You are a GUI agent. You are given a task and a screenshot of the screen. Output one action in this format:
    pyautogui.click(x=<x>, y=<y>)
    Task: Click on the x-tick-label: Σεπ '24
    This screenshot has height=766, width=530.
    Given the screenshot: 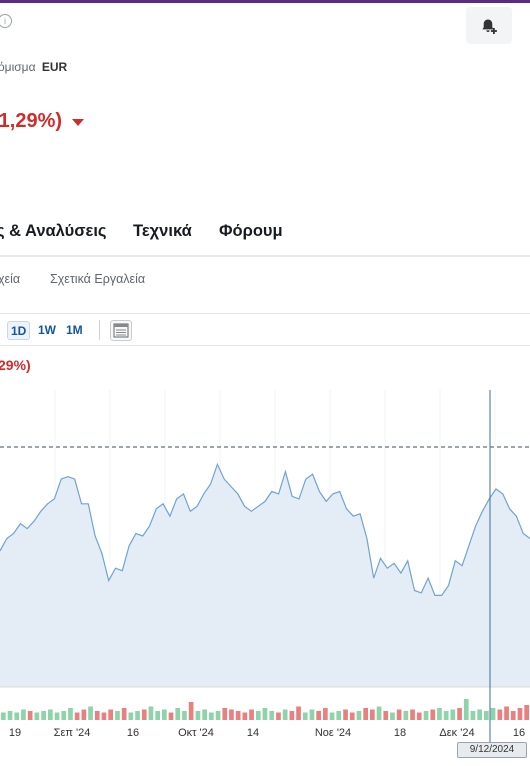 What is the action you would take?
    pyautogui.click(x=72, y=733)
    